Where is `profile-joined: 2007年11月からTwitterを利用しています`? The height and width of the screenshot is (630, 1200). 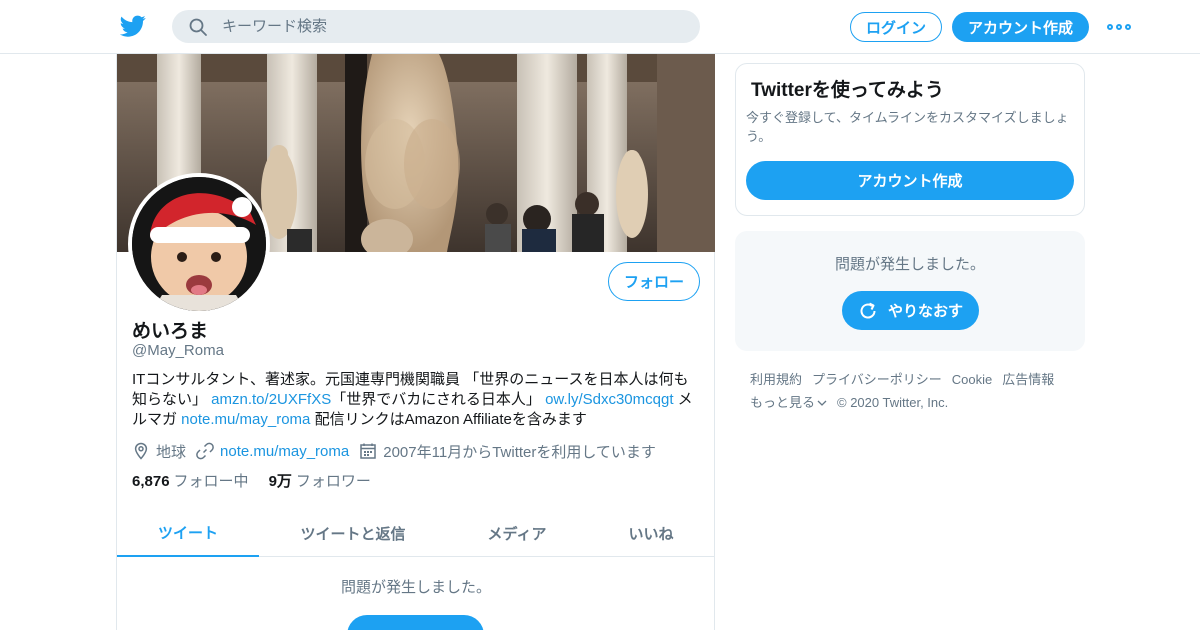
profile-joined: 2007年11月からTwitterを利用しています is located at coordinates (507, 451).